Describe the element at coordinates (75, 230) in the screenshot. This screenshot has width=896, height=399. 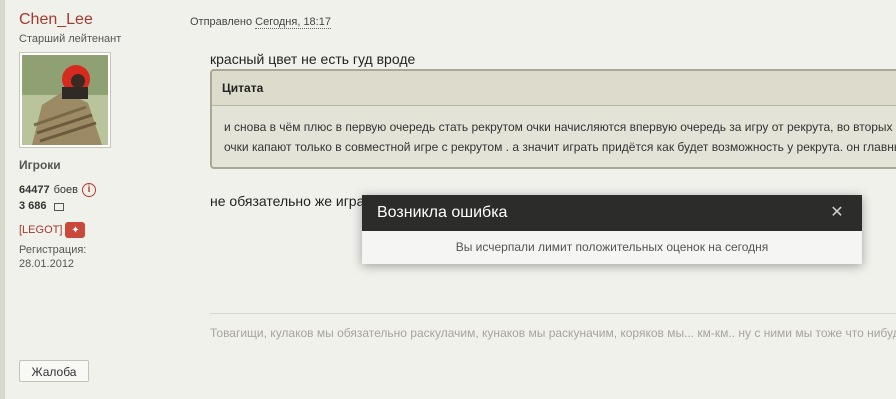
I see `clan-emblem-icon: ✦` at that location.